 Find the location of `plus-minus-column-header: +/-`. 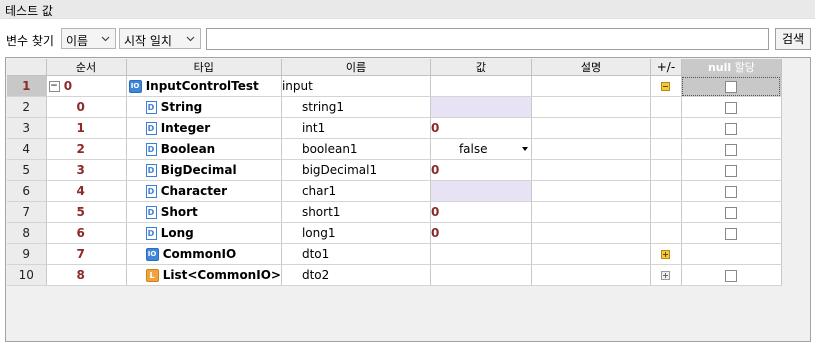

plus-minus-column-header: +/- is located at coordinates (666, 67).